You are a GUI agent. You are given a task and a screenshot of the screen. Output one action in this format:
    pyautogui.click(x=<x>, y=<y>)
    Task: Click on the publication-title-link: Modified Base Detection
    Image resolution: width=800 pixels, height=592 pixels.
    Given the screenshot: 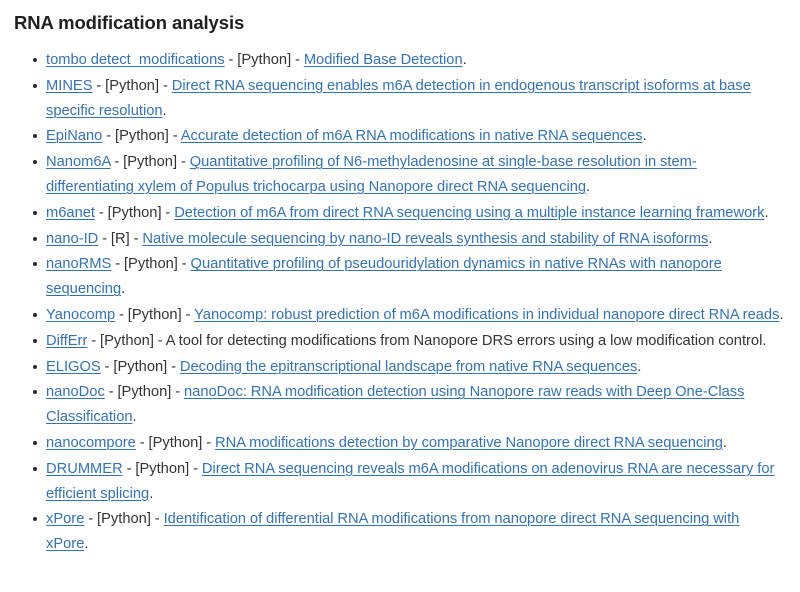 What is the action you would take?
    pyautogui.click(x=383, y=60)
    